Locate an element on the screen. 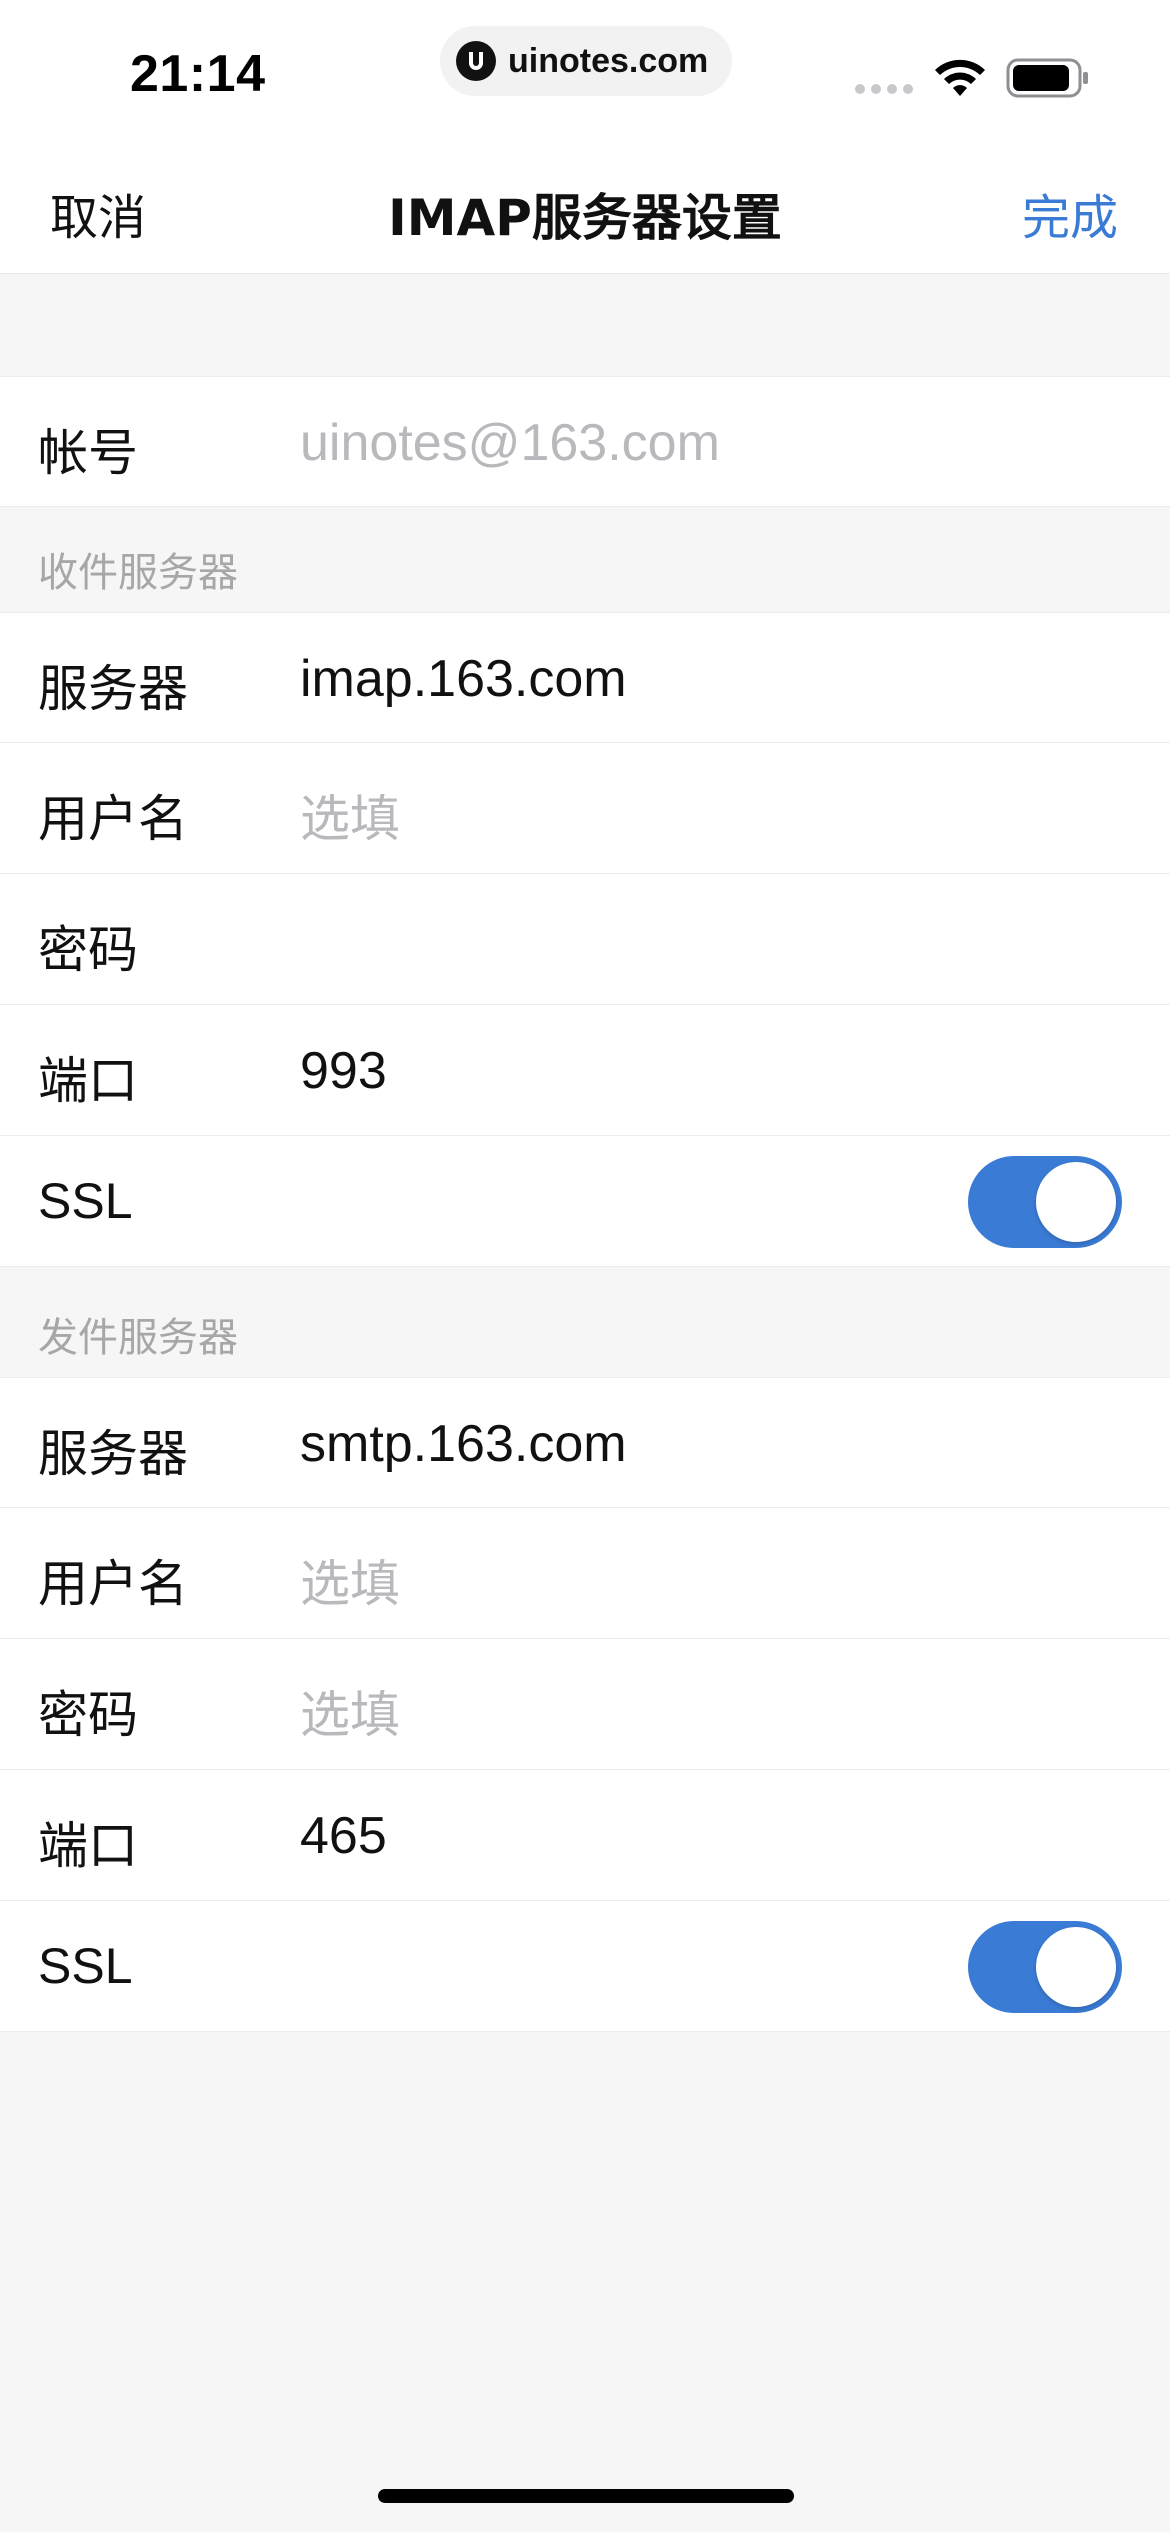 This screenshot has width=1170, height=2532. nav-bar: 取消 IMAP服务器设置 完成 is located at coordinates (585, 207).